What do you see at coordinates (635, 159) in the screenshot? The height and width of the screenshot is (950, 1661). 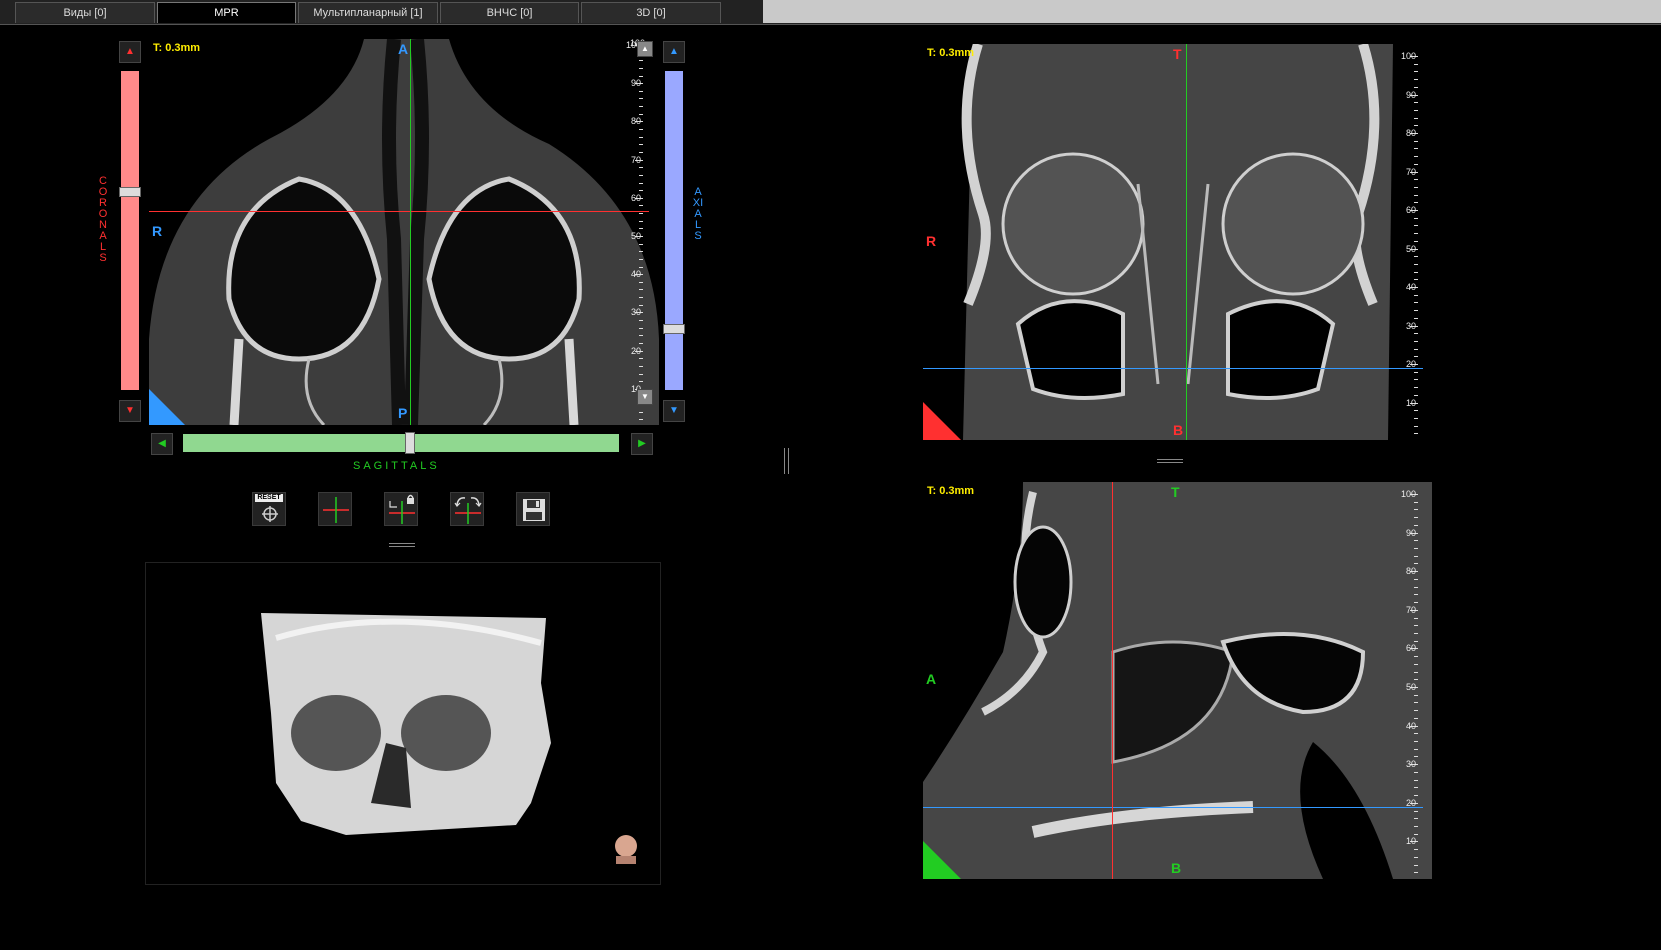 I see `ruler-label: 70` at bounding box center [635, 159].